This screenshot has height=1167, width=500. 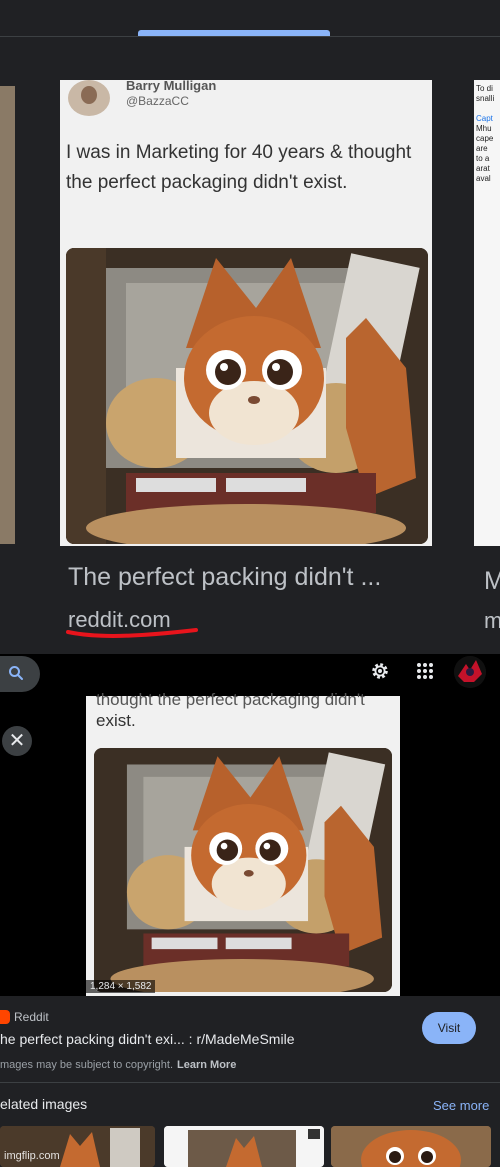 What do you see at coordinates (461, 1105) in the screenshot?
I see `see-more-link: See more` at bounding box center [461, 1105].